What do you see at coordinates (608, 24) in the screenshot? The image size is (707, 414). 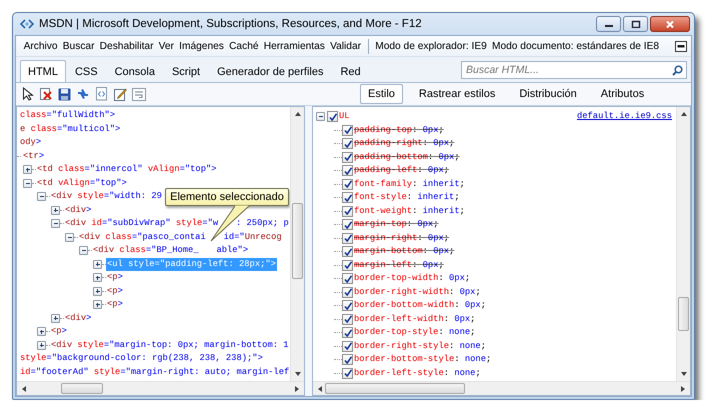 I see `minimize-button` at bounding box center [608, 24].